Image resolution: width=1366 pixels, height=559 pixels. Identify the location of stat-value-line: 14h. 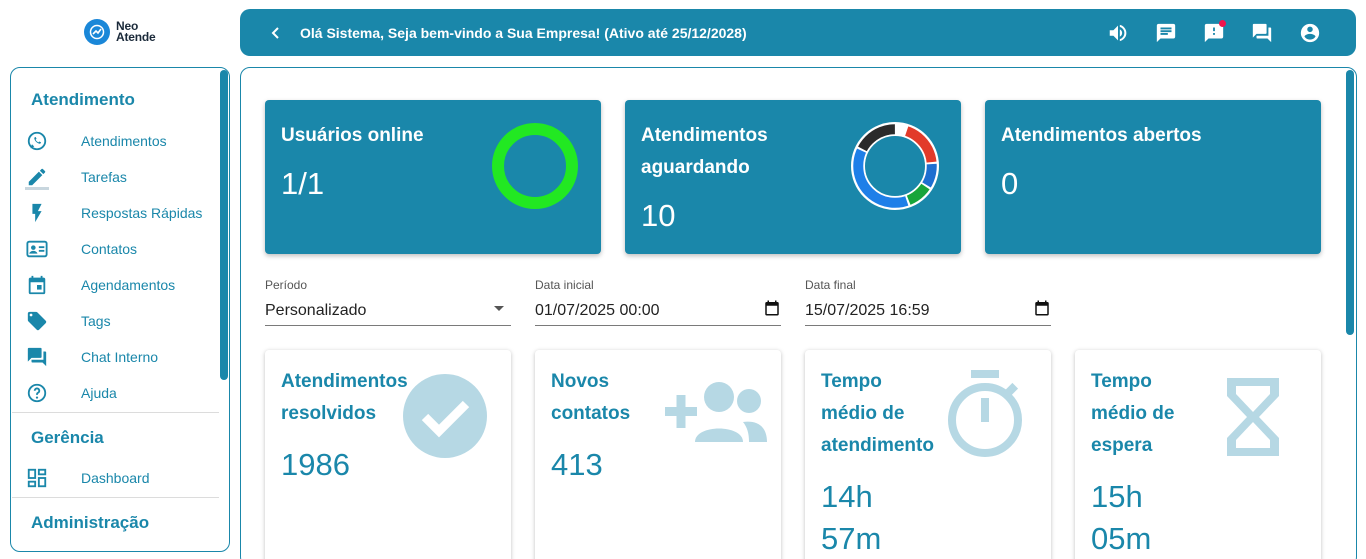
(847, 496).